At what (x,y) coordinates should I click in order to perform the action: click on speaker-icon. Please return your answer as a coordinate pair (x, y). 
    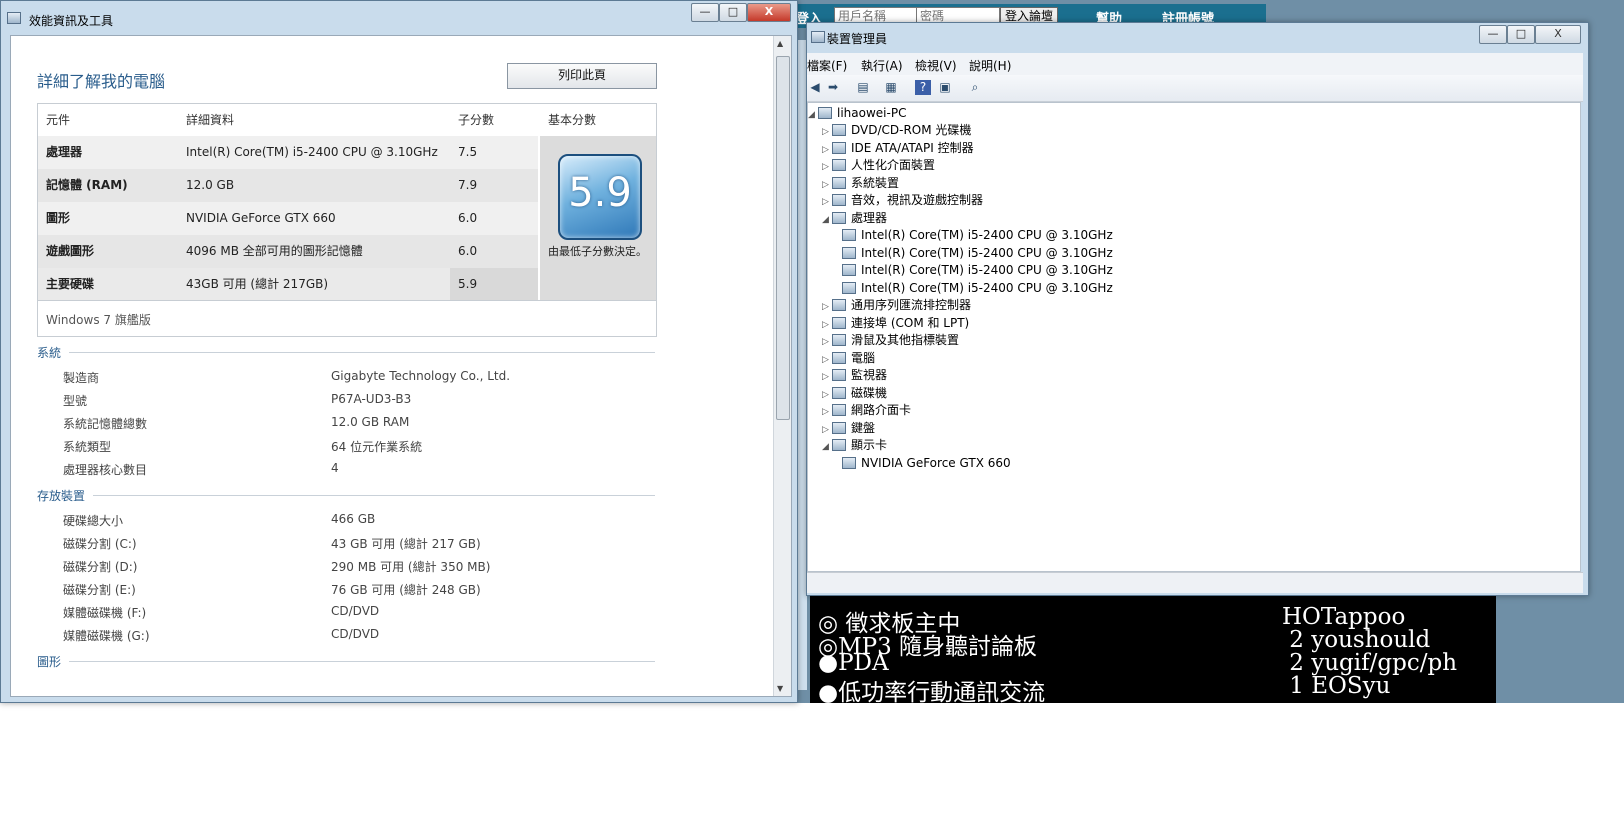
    Looking at the image, I should click on (839, 200).